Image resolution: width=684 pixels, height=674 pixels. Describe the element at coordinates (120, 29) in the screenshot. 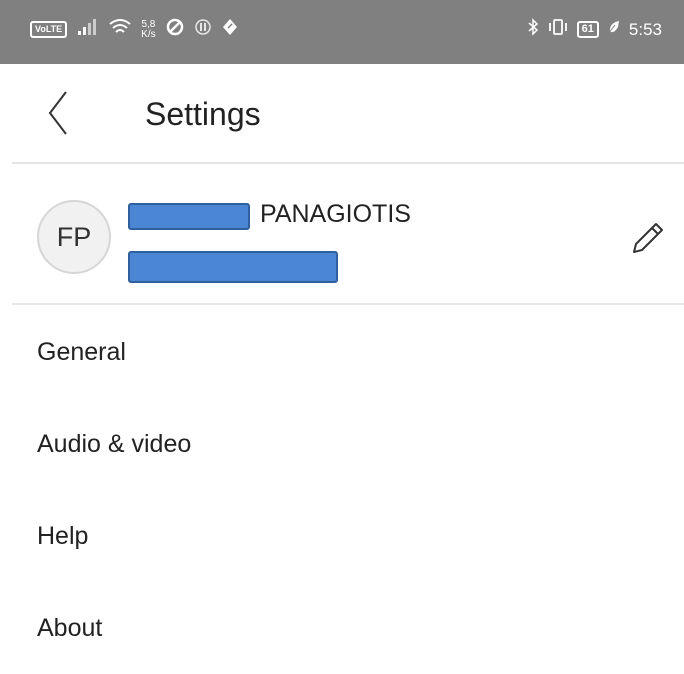

I see `wifi-icon` at that location.